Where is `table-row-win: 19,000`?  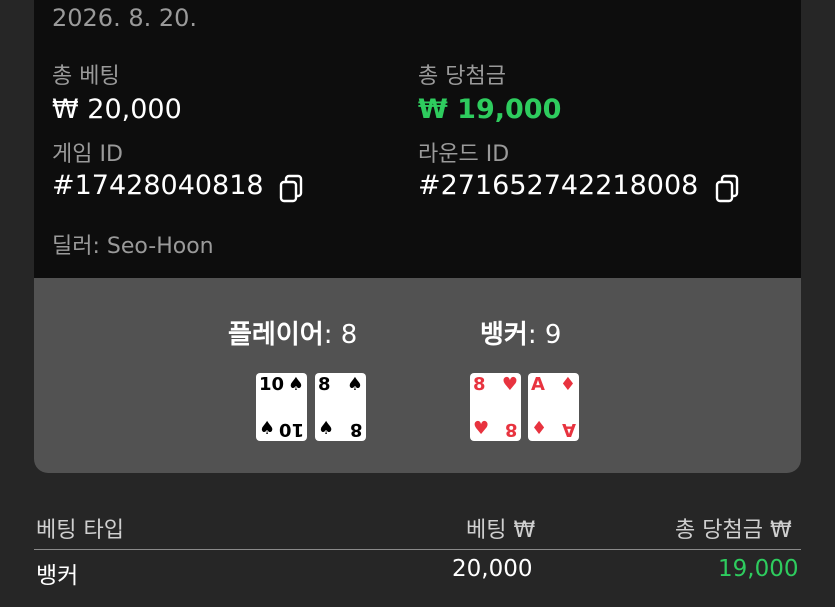 table-row-win: 19,000 is located at coordinates (758, 569).